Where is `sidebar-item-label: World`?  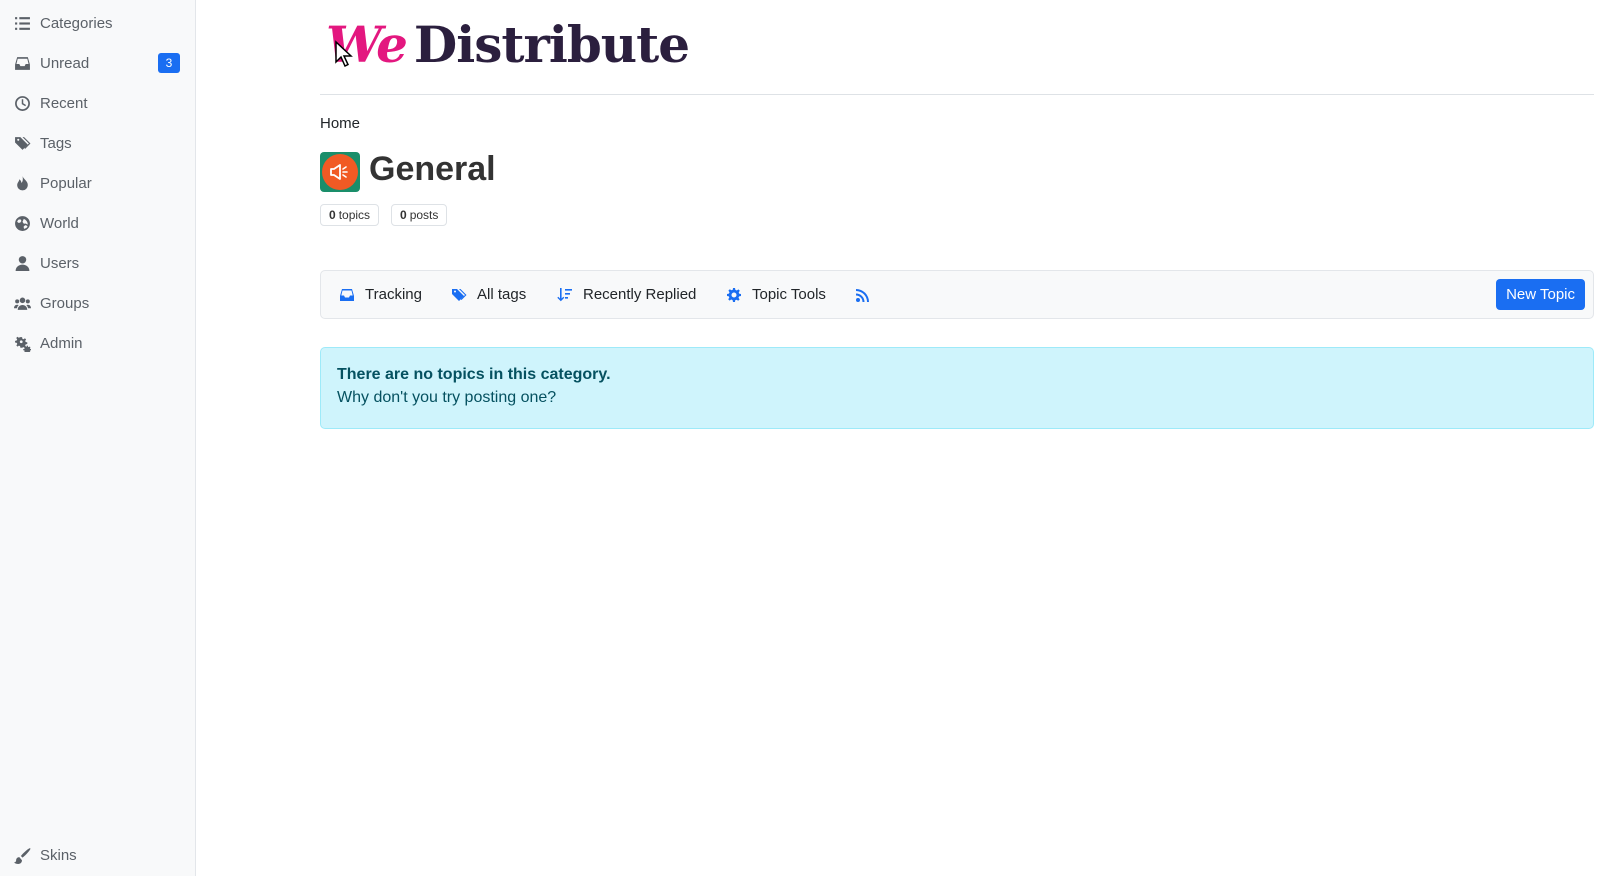 sidebar-item-label: World is located at coordinates (59, 223).